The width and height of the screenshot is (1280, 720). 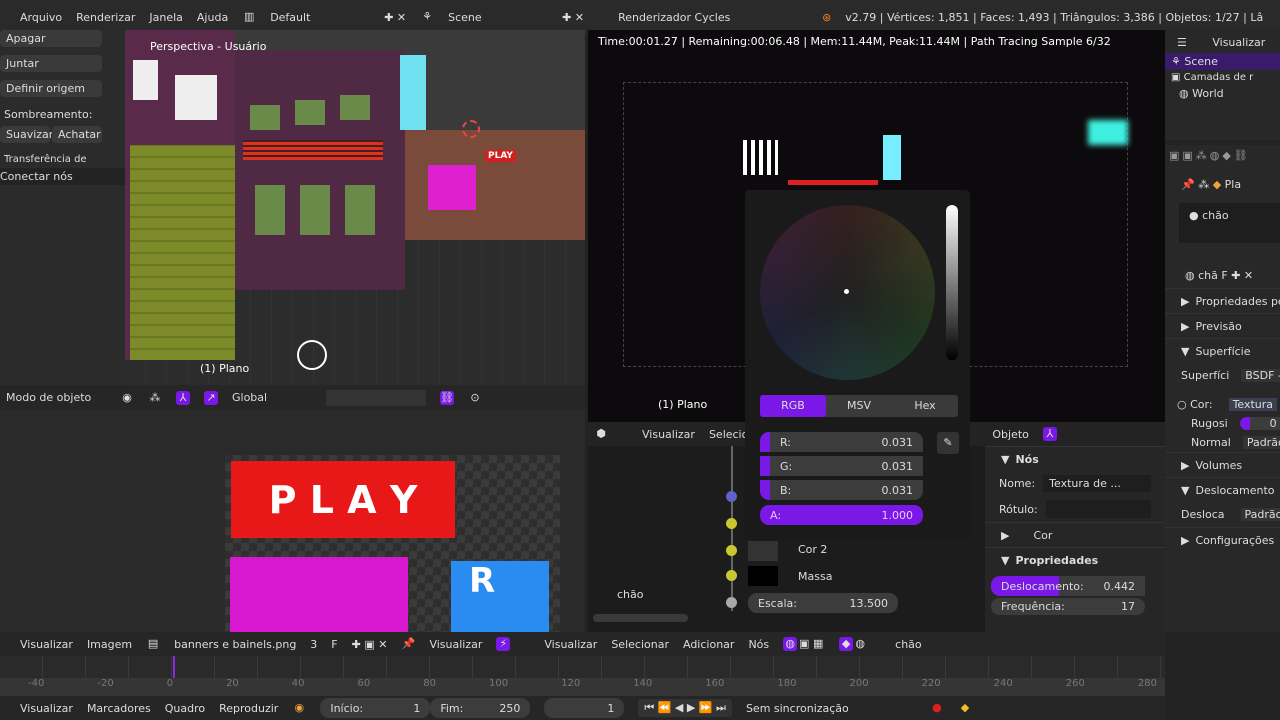 What do you see at coordinates (1075, 559) in the screenshot?
I see `properties-panel-header: ▼ Propriedades` at bounding box center [1075, 559].